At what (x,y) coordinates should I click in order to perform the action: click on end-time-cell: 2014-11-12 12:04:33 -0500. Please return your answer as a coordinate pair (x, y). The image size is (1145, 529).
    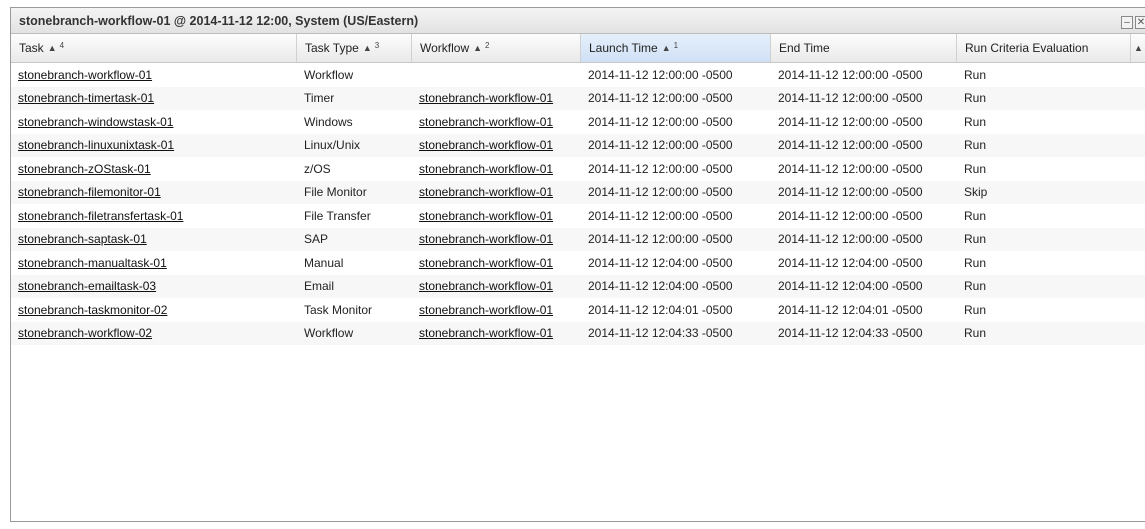
    Looking at the image, I should click on (850, 333).